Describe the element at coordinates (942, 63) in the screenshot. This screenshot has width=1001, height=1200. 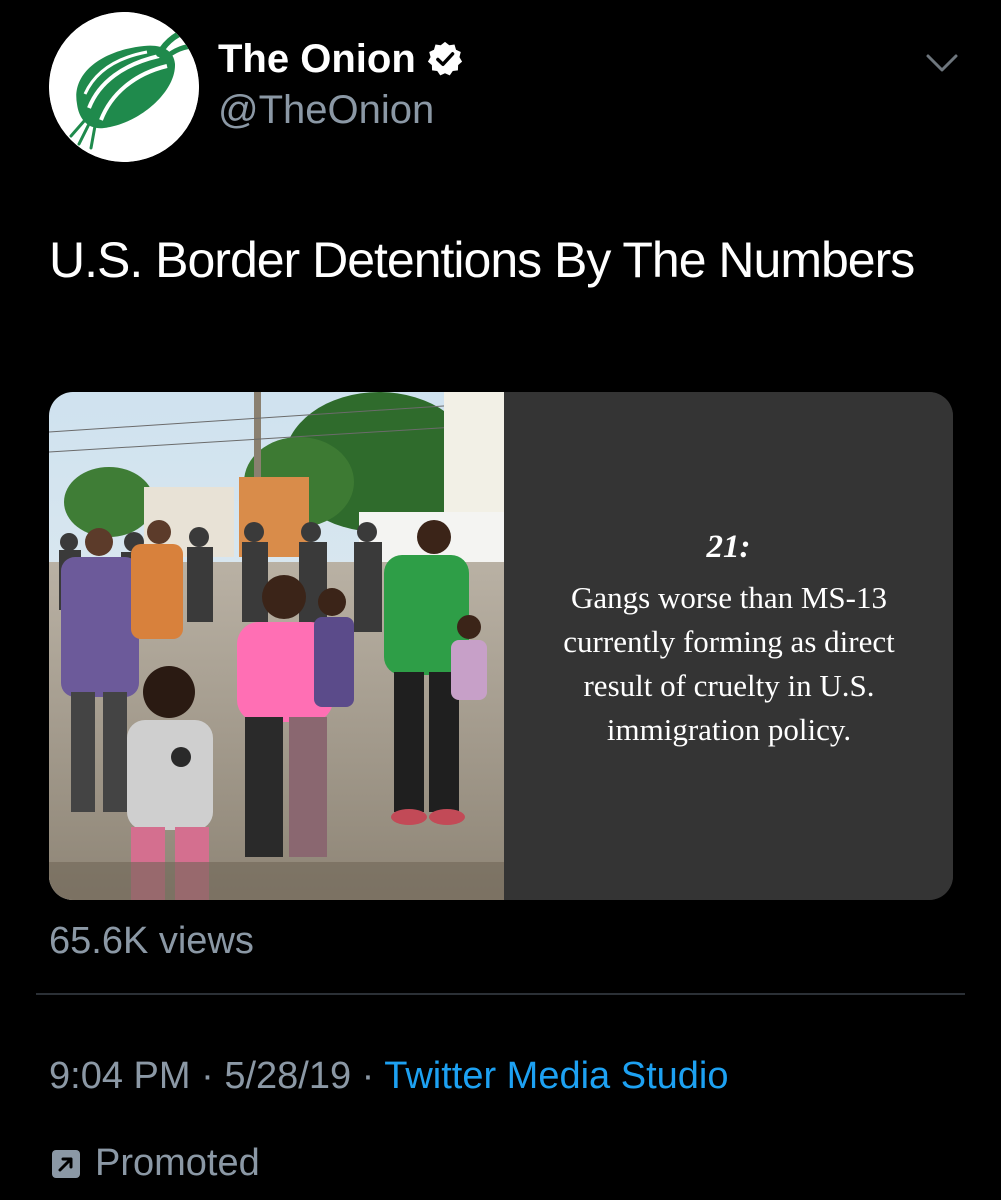
I see `chevron-down-icon` at that location.